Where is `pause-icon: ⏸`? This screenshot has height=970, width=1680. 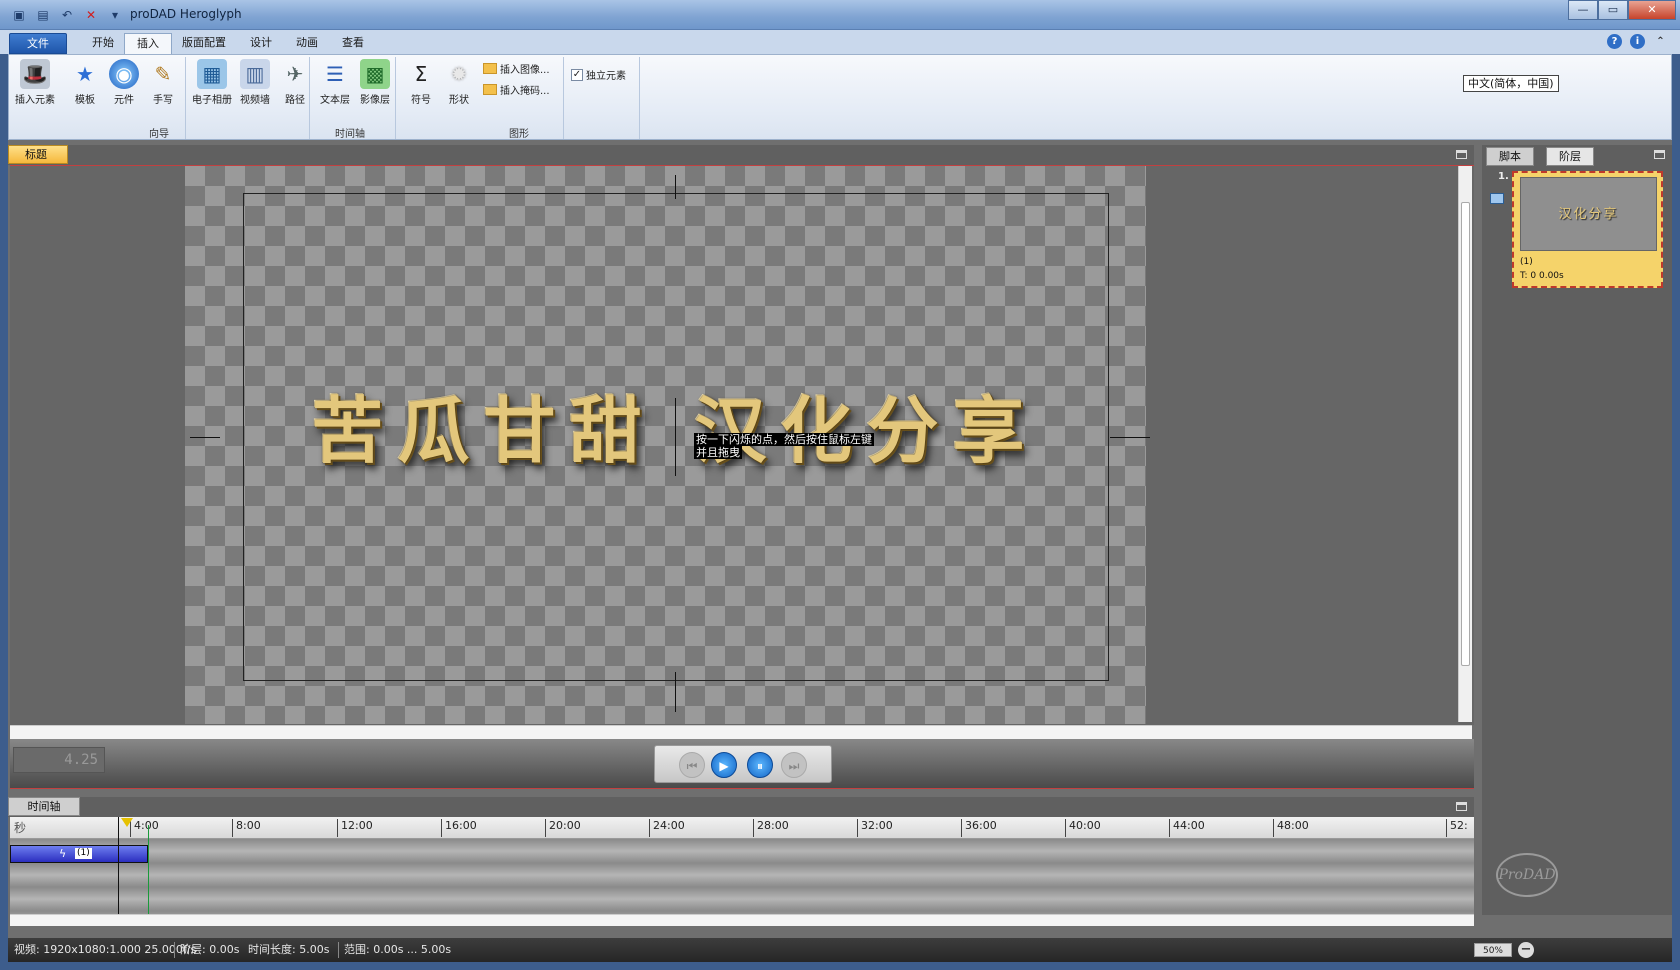
pause-icon: ⏸ is located at coordinates (760, 765).